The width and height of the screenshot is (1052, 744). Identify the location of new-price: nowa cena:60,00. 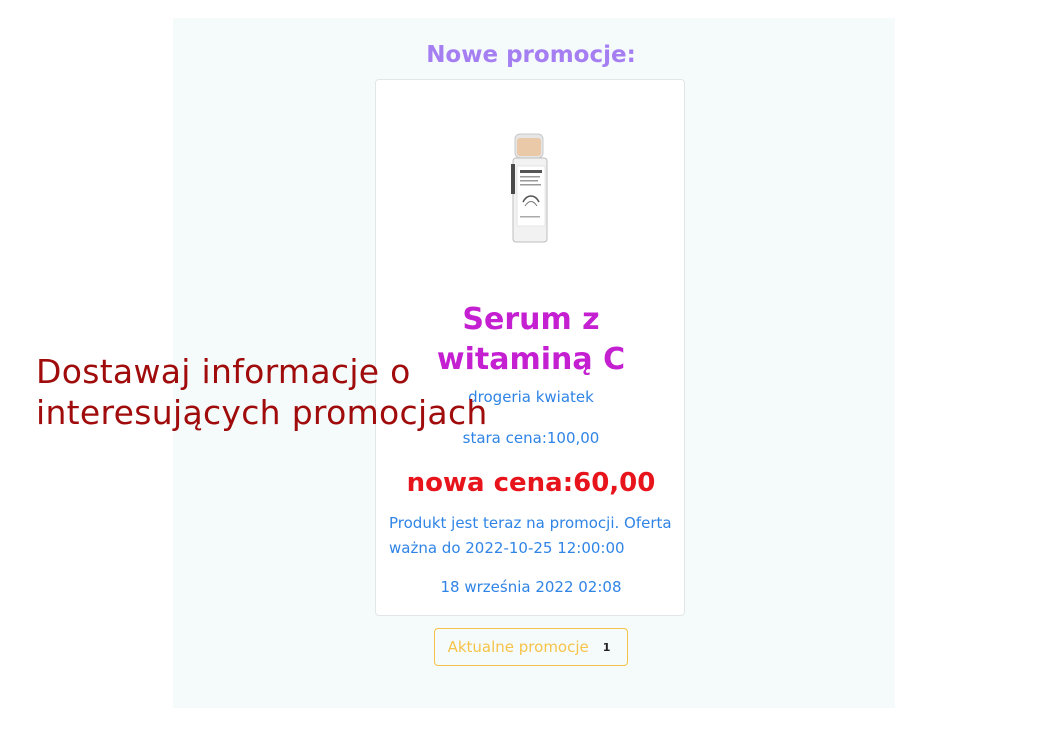
(531, 483).